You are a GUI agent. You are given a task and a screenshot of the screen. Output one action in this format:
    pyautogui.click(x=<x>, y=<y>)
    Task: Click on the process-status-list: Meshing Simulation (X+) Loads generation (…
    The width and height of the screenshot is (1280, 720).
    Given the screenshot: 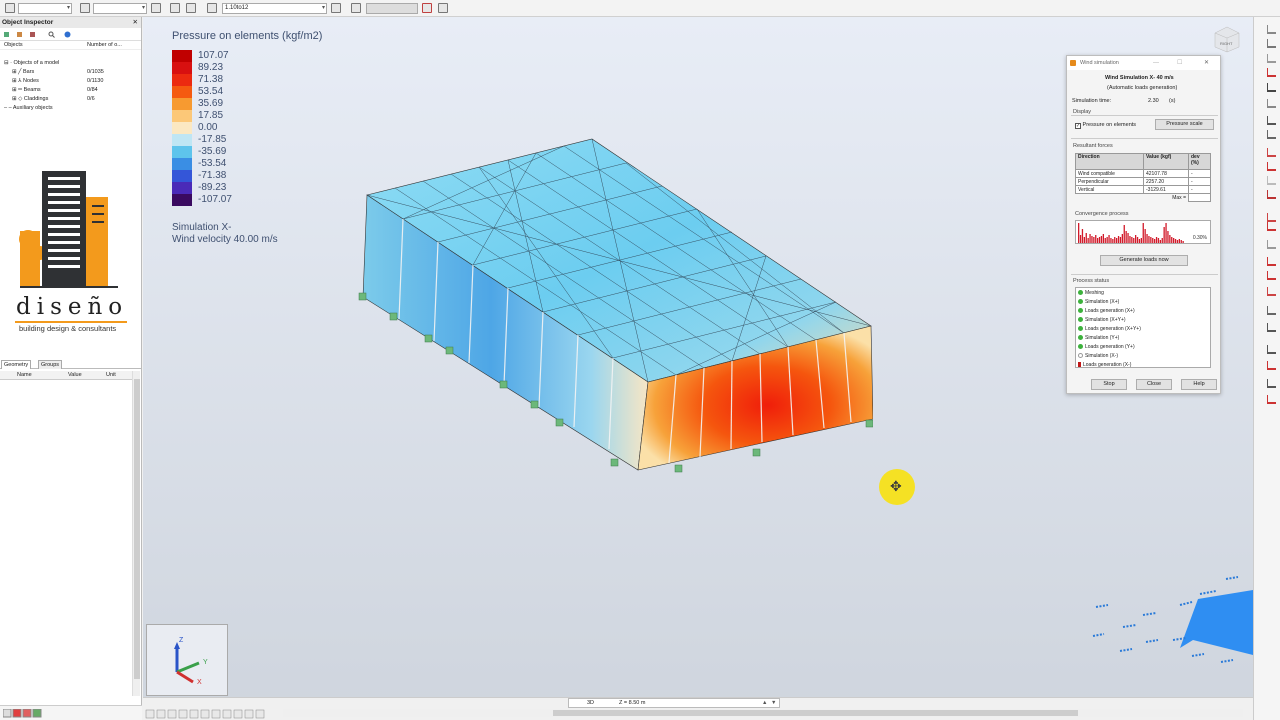 What is the action you would take?
    pyautogui.click(x=1143, y=327)
    